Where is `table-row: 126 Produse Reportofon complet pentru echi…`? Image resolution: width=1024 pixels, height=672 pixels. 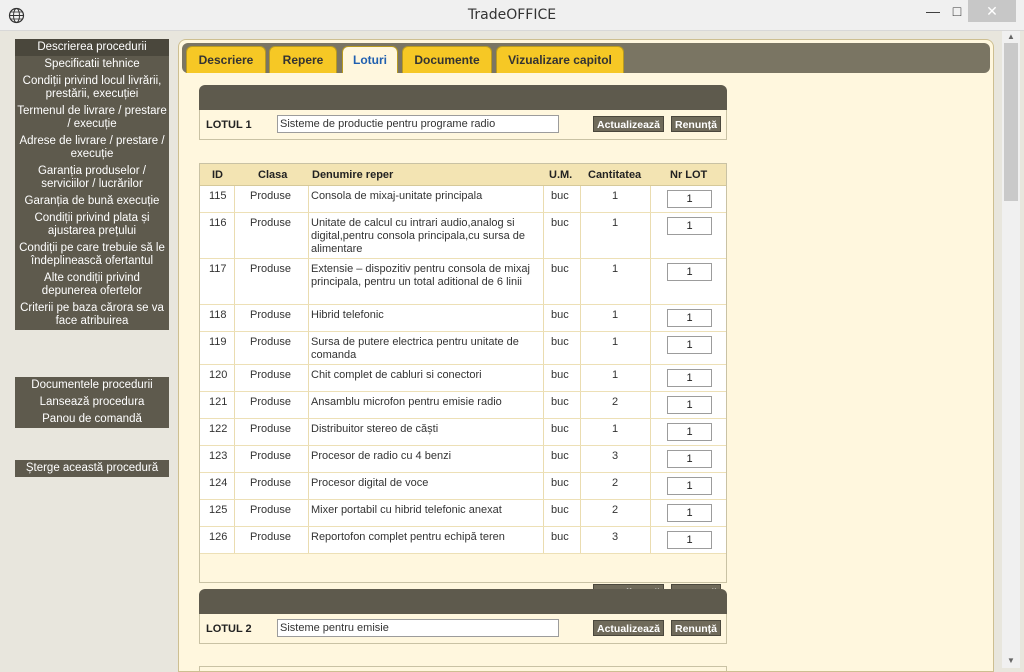 table-row: 126 Produse Reportofon complet pentru echi… is located at coordinates (463, 540).